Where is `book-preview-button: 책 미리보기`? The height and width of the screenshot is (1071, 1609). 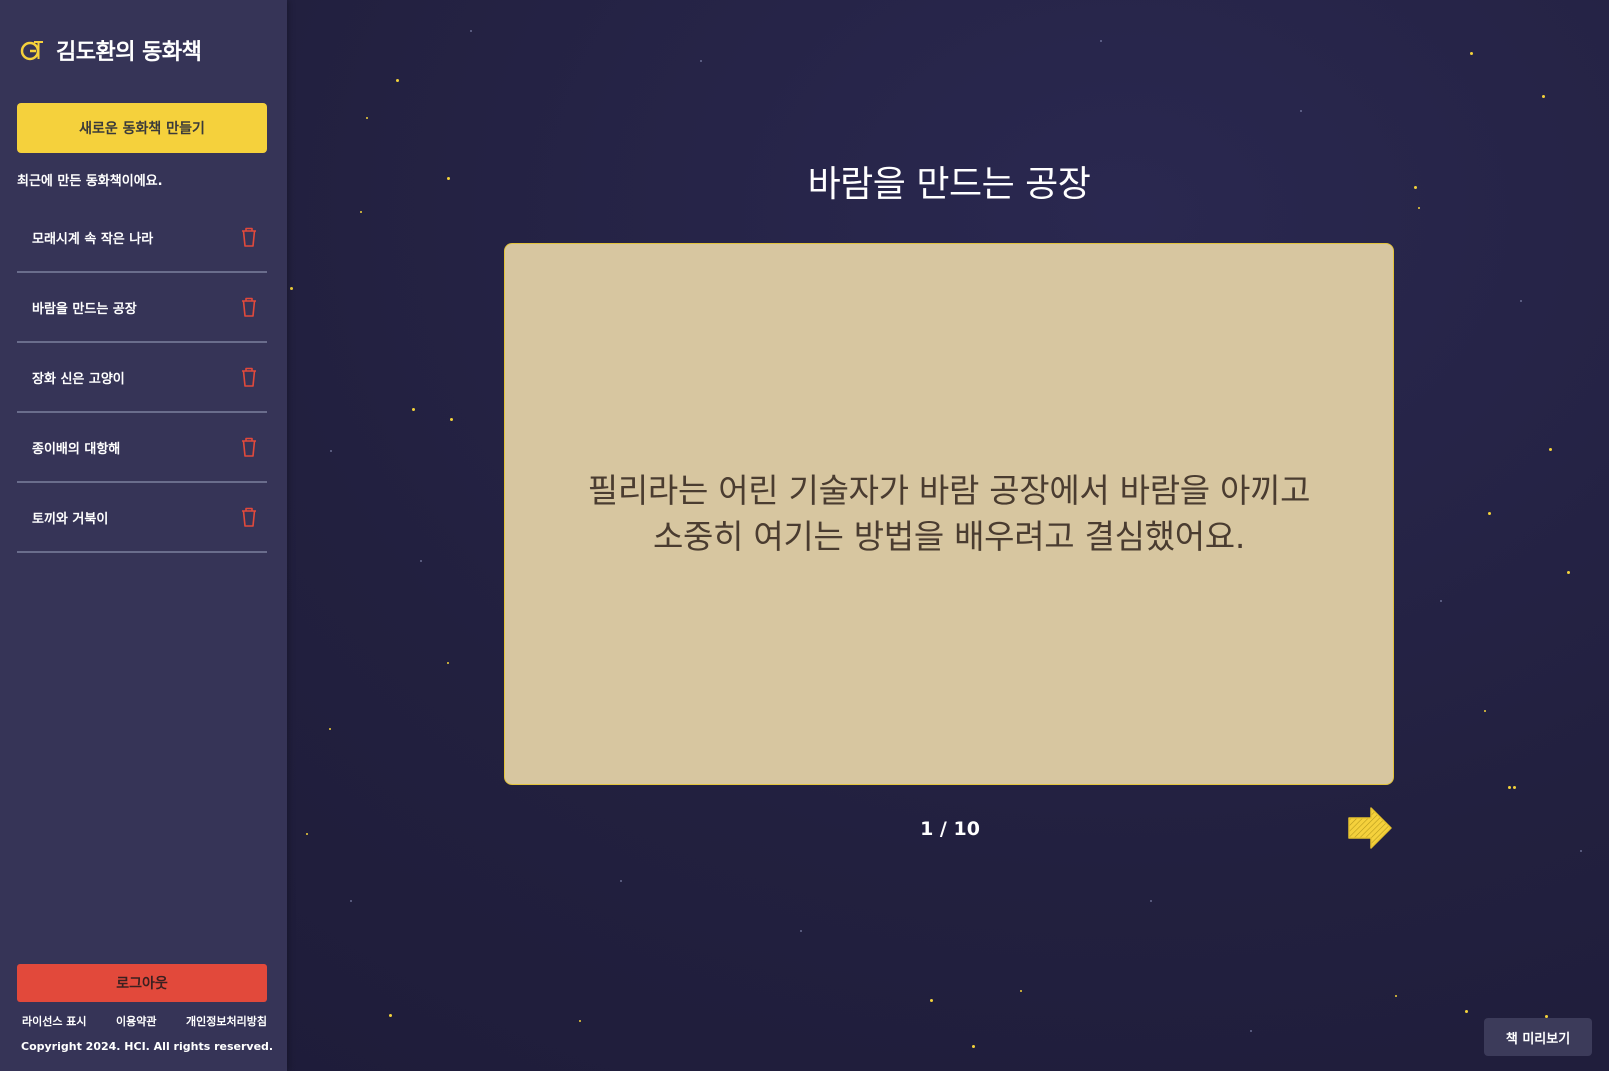
book-preview-button: 책 미리보기 is located at coordinates (1538, 1037).